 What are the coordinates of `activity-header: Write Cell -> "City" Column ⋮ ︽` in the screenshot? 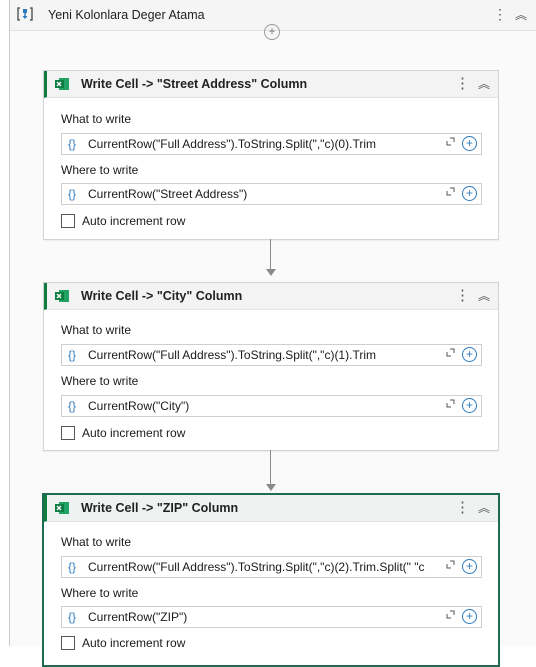 It's located at (271, 296).